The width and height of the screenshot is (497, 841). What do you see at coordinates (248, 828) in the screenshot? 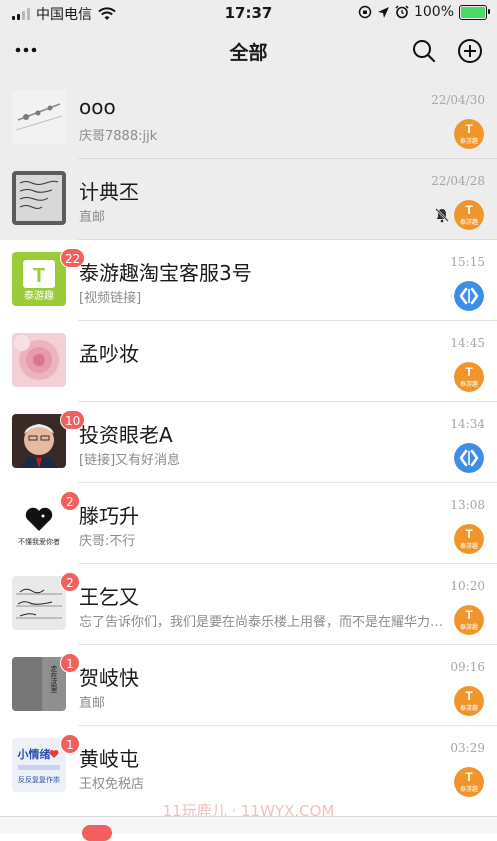
I see `tab-bar` at bounding box center [248, 828].